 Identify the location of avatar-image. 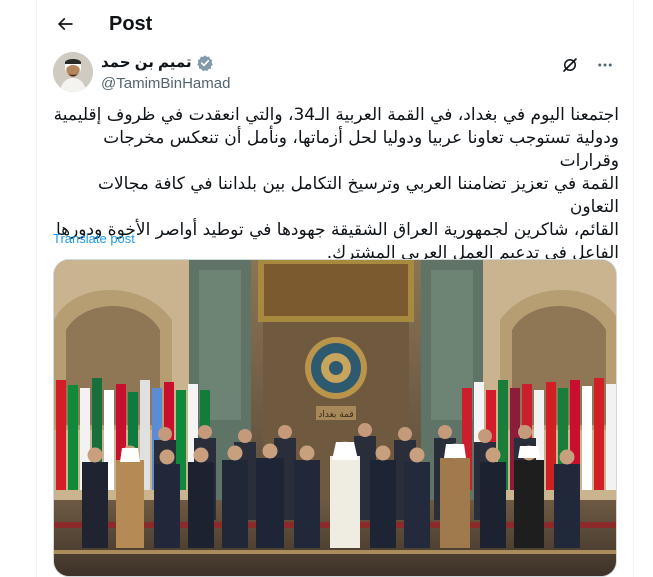
(73, 72).